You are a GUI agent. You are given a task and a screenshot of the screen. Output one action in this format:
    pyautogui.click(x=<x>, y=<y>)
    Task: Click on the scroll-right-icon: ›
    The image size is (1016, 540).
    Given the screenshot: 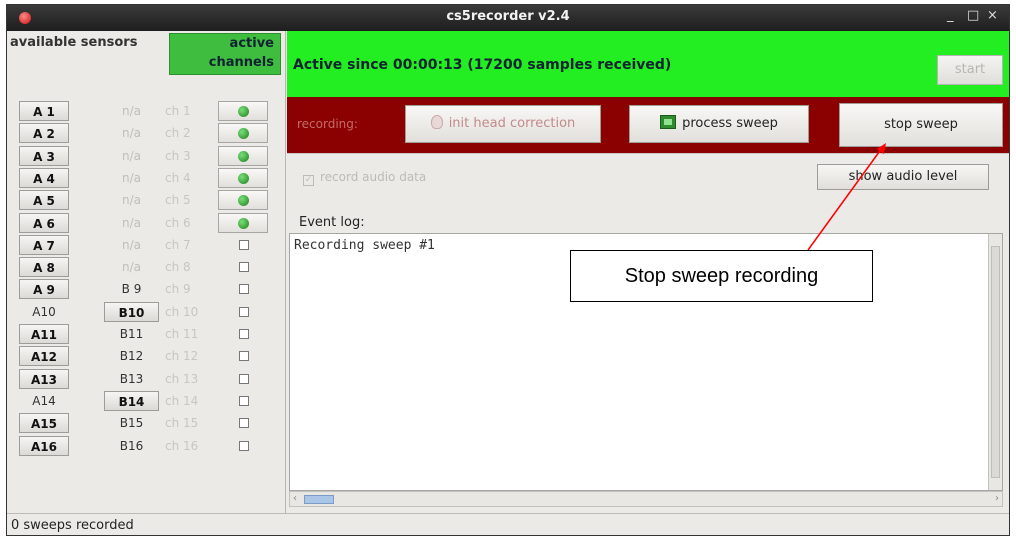 What is the action you would take?
    pyautogui.click(x=997, y=498)
    